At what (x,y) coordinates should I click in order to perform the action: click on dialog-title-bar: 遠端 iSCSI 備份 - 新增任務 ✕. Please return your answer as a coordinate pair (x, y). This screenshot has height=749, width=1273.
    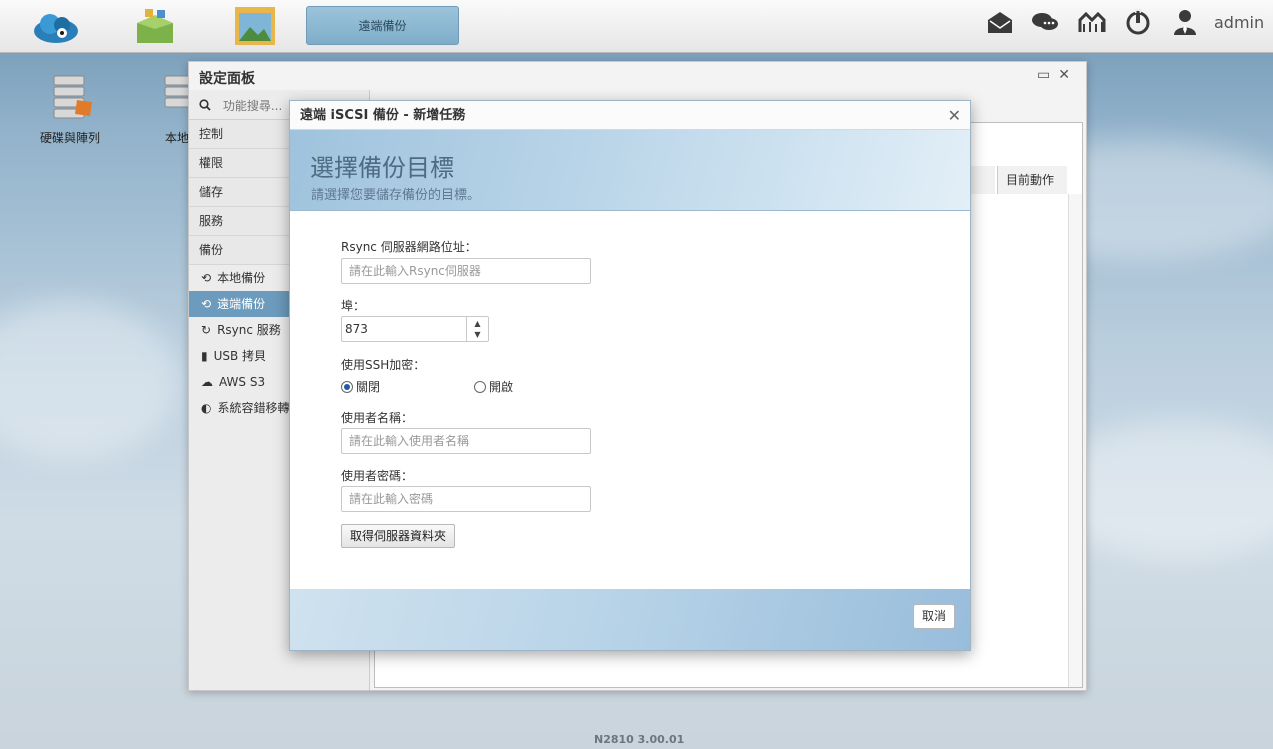
    Looking at the image, I should click on (630, 115).